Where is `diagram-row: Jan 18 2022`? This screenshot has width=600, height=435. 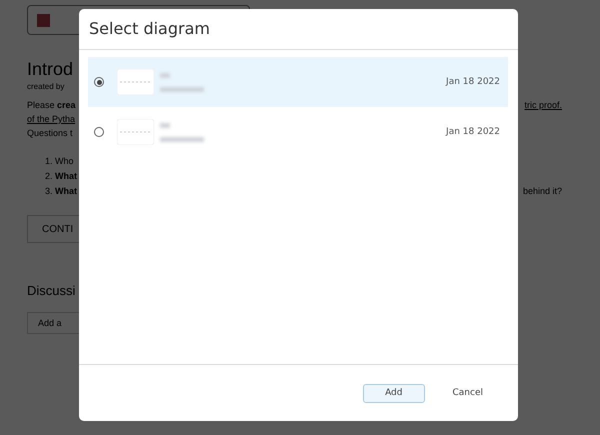
diagram-row: Jan 18 2022 is located at coordinates (298, 82).